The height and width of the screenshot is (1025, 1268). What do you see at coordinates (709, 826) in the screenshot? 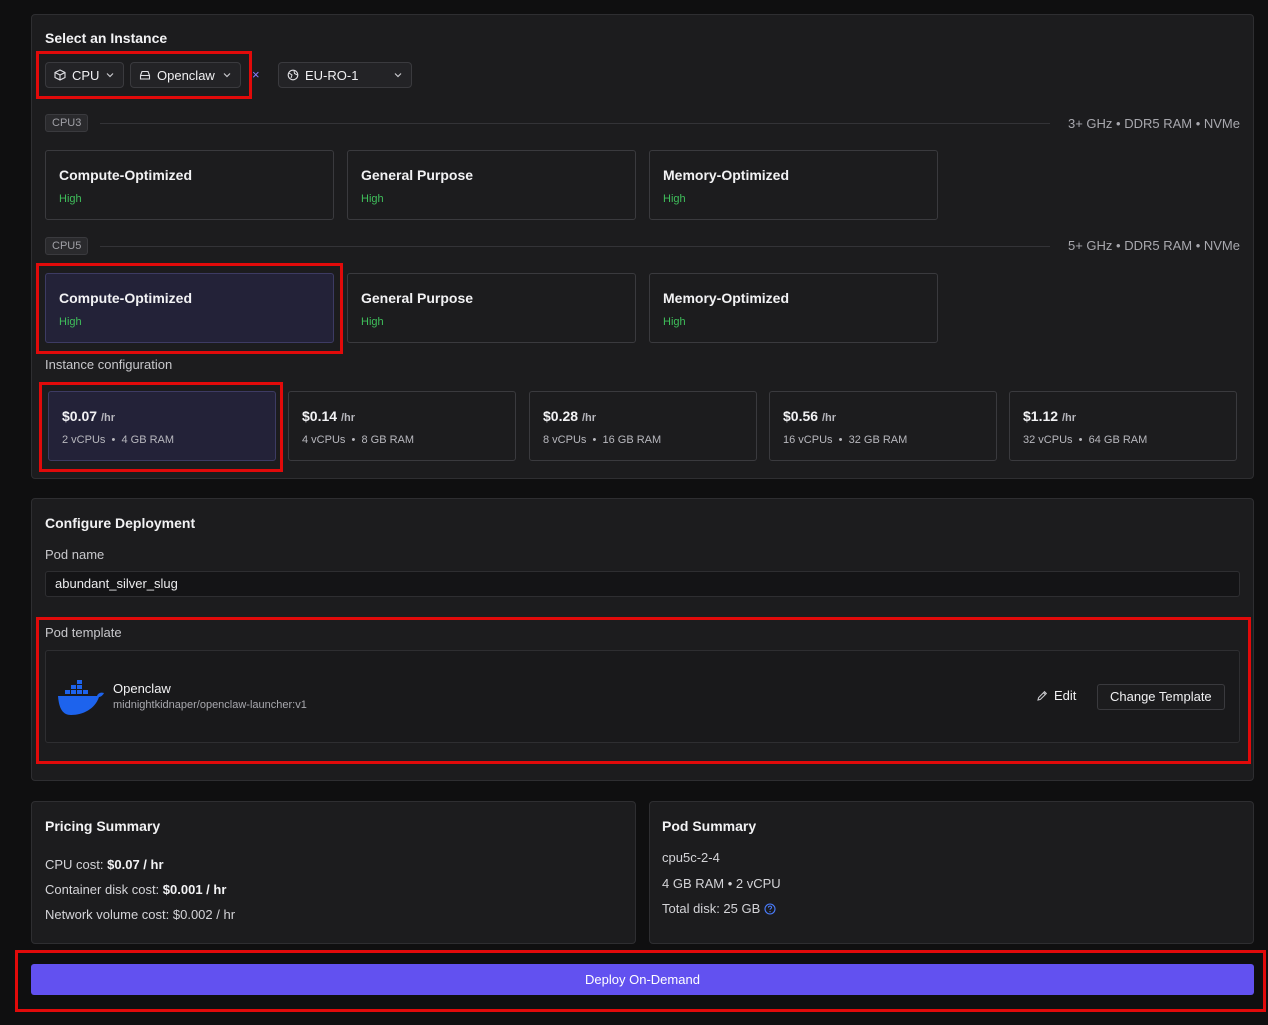
I see `pod-summary-title: Pod Summary` at bounding box center [709, 826].